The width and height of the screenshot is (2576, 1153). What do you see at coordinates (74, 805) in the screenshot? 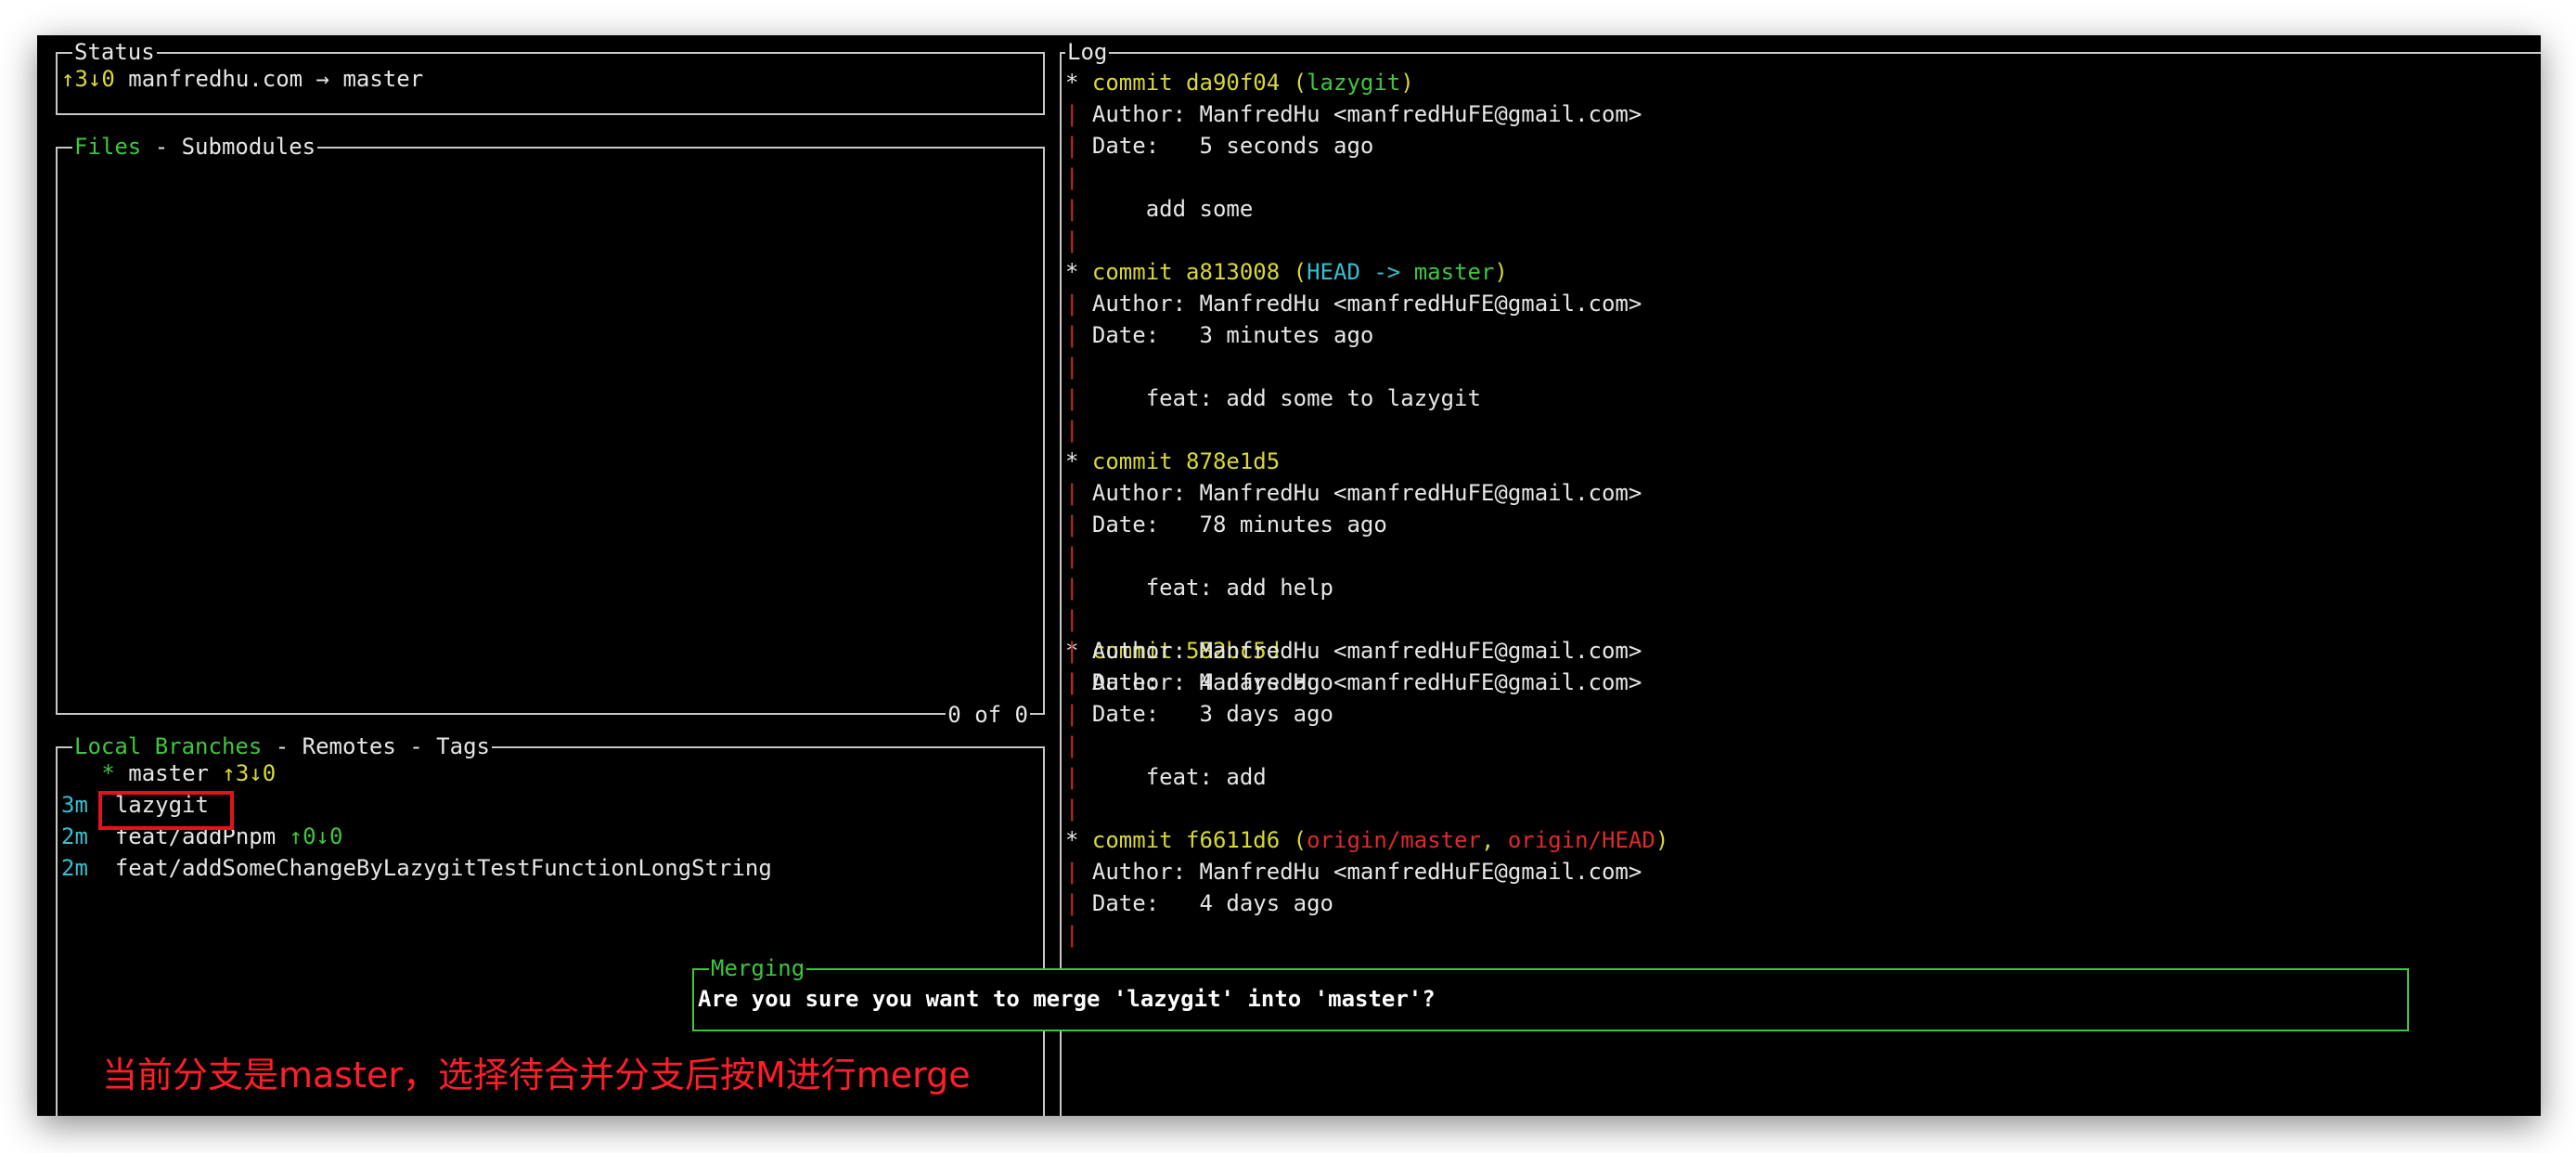
I see `branch-age: 3m` at bounding box center [74, 805].